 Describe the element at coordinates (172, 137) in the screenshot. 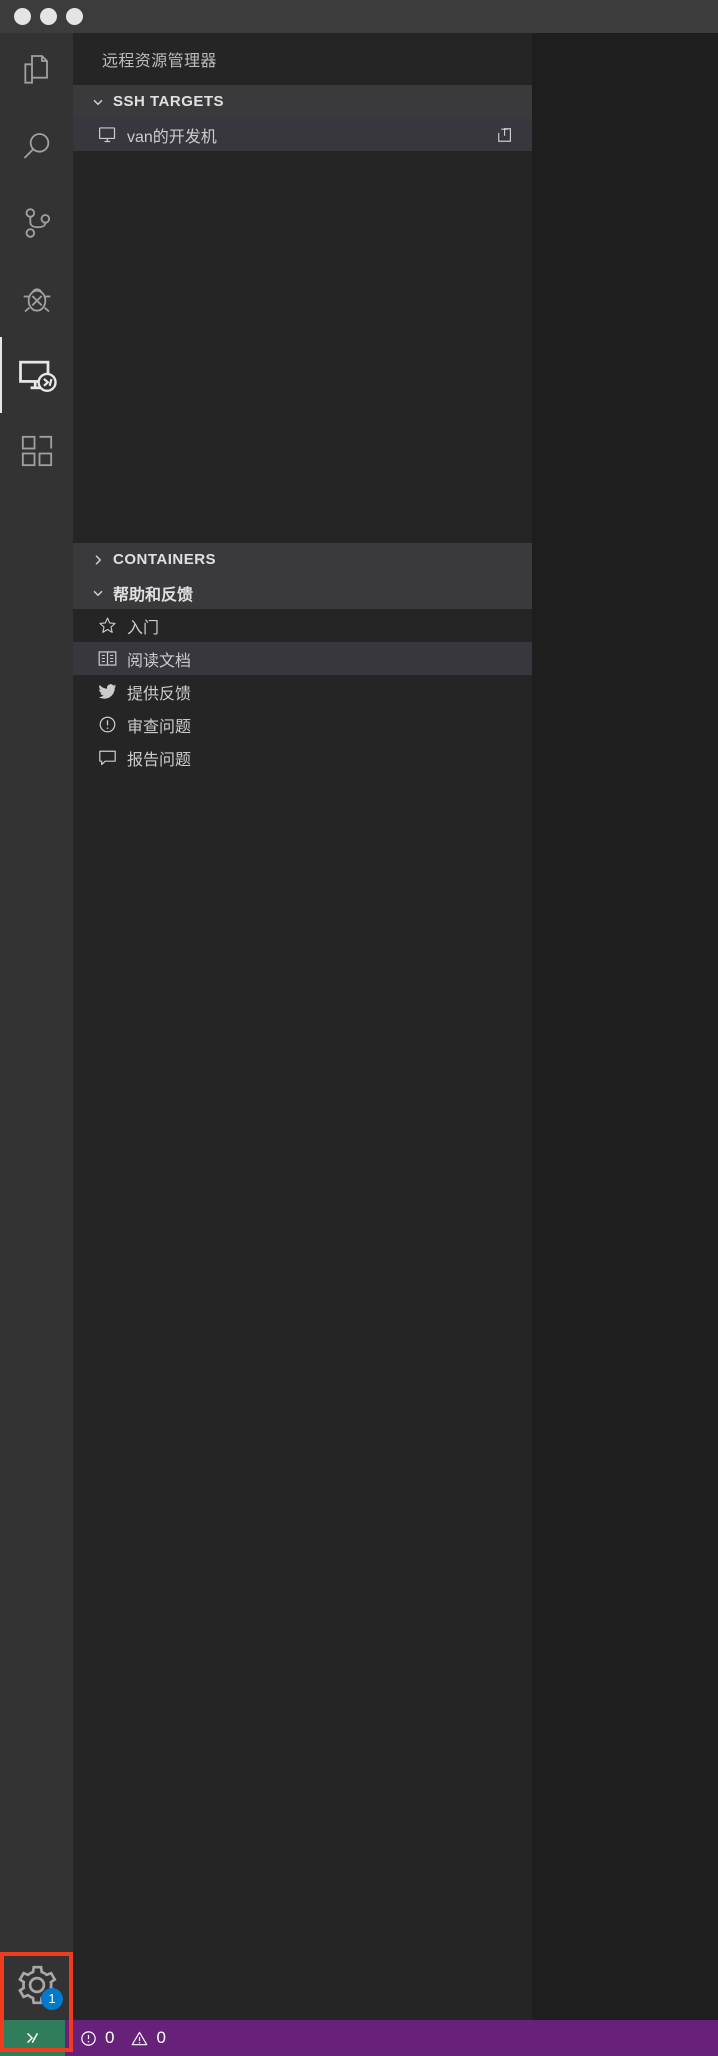

I see `tree-item-label: van的开发机` at that location.